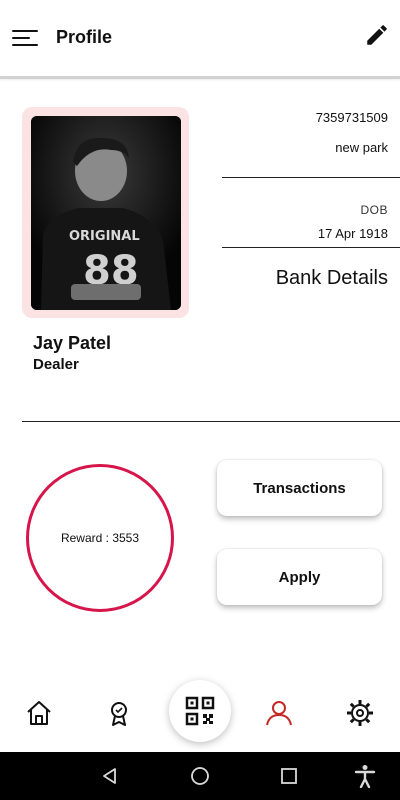 This screenshot has height=800, width=400. Describe the element at coordinates (104, 236) in the screenshot. I see `shirt-print-text: ORIGINAL` at that location.